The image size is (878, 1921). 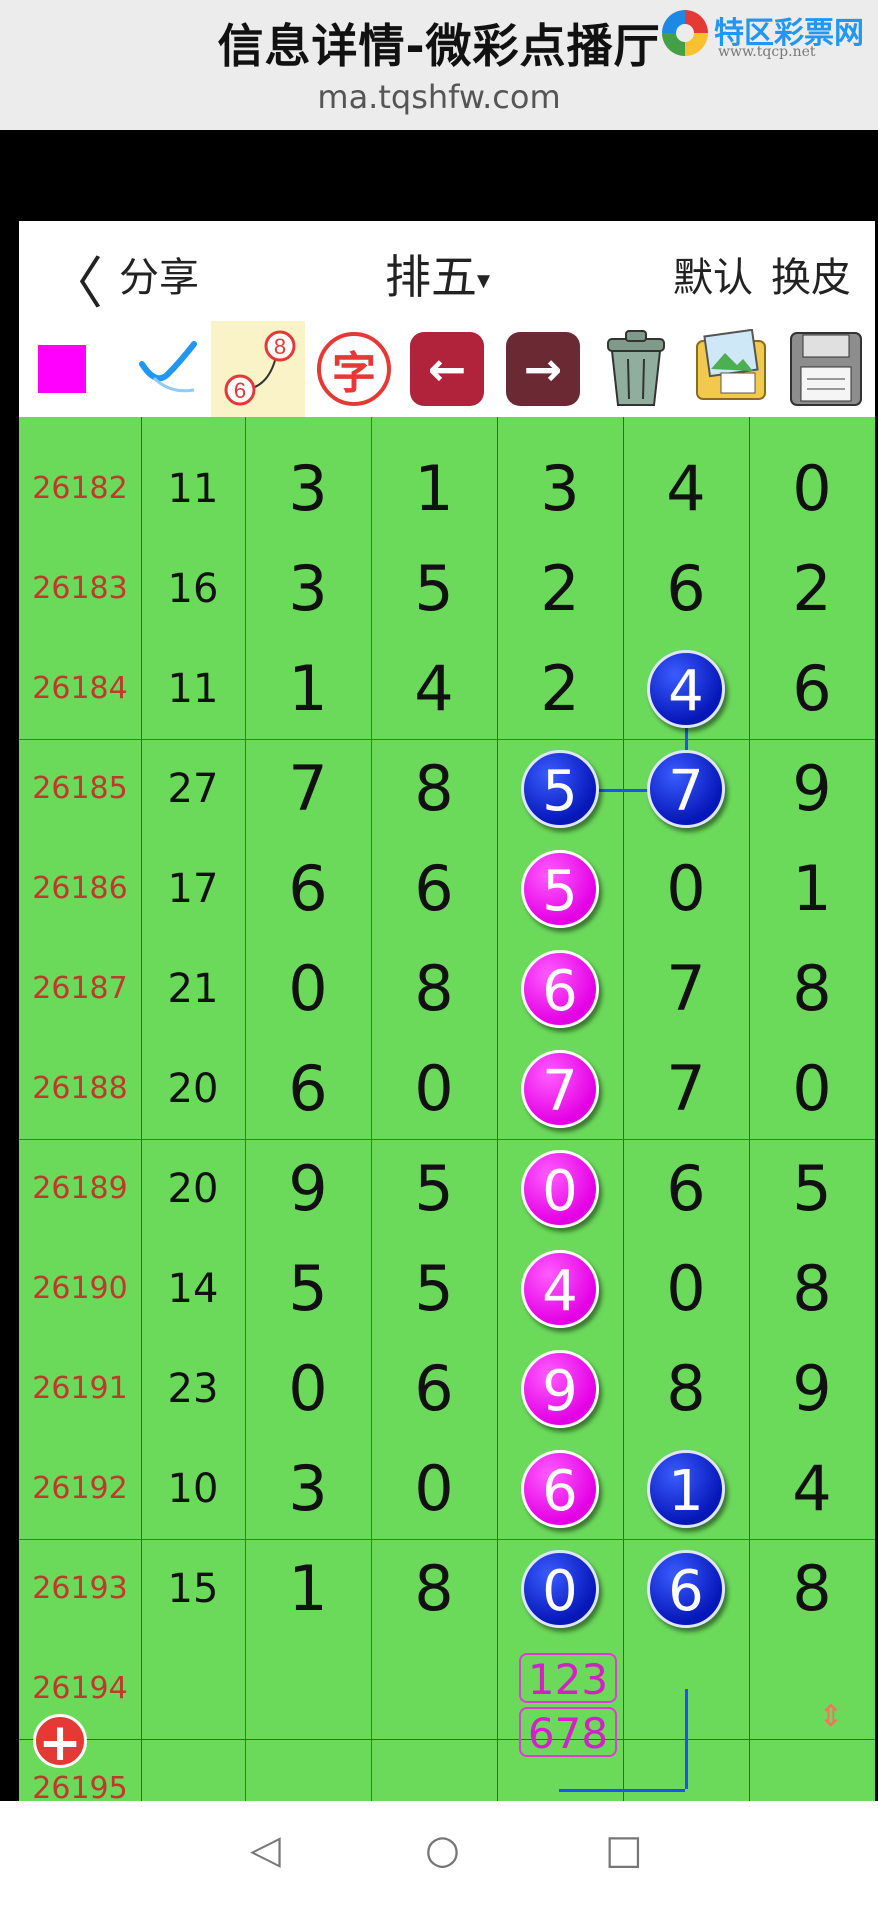 What do you see at coordinates (62, 369) in the screenshot?
I see `color-square-button` at bounding box center [62, 369].